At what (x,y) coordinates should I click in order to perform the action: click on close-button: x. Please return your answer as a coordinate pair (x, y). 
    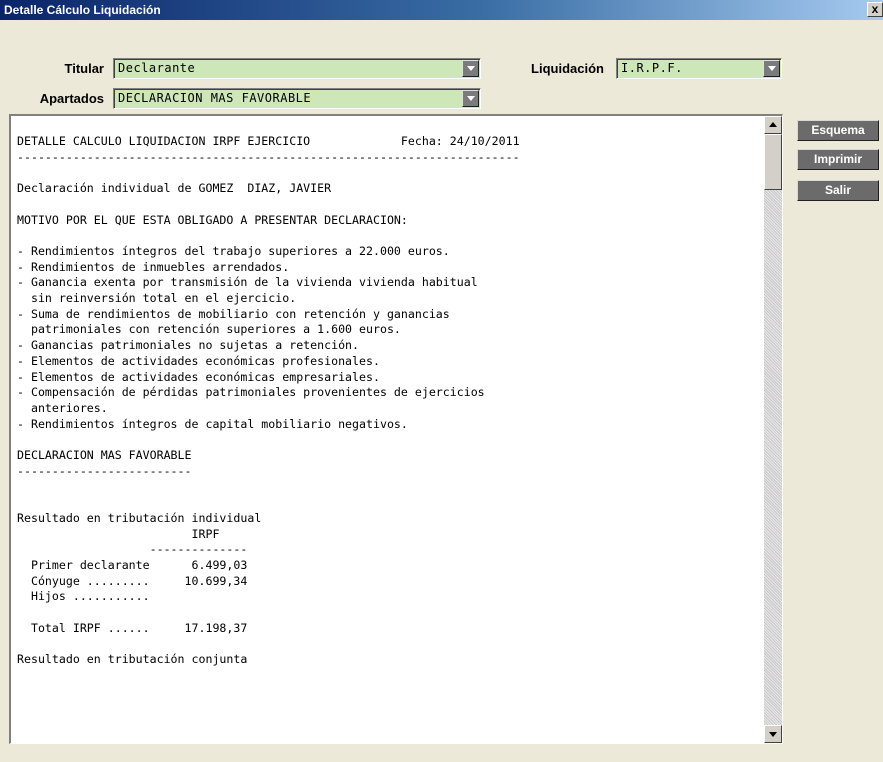
    Looking at the image, I should click on (875, 9).